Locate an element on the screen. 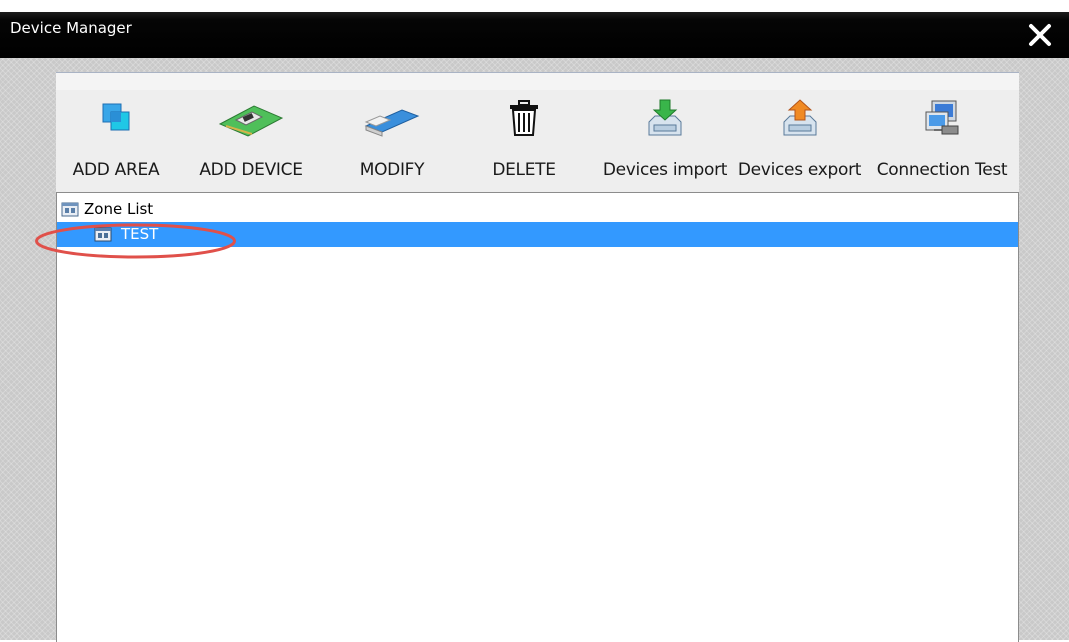  modify-icon is located at coordinates (392, 123).